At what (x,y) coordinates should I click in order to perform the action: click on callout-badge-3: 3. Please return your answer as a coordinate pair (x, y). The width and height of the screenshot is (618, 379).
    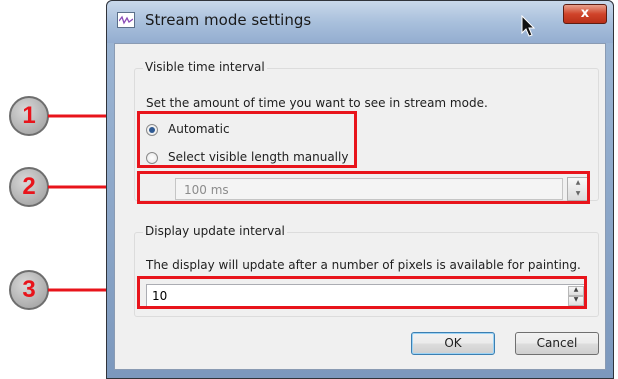
    Looking at the image, I should click on (29, 290).